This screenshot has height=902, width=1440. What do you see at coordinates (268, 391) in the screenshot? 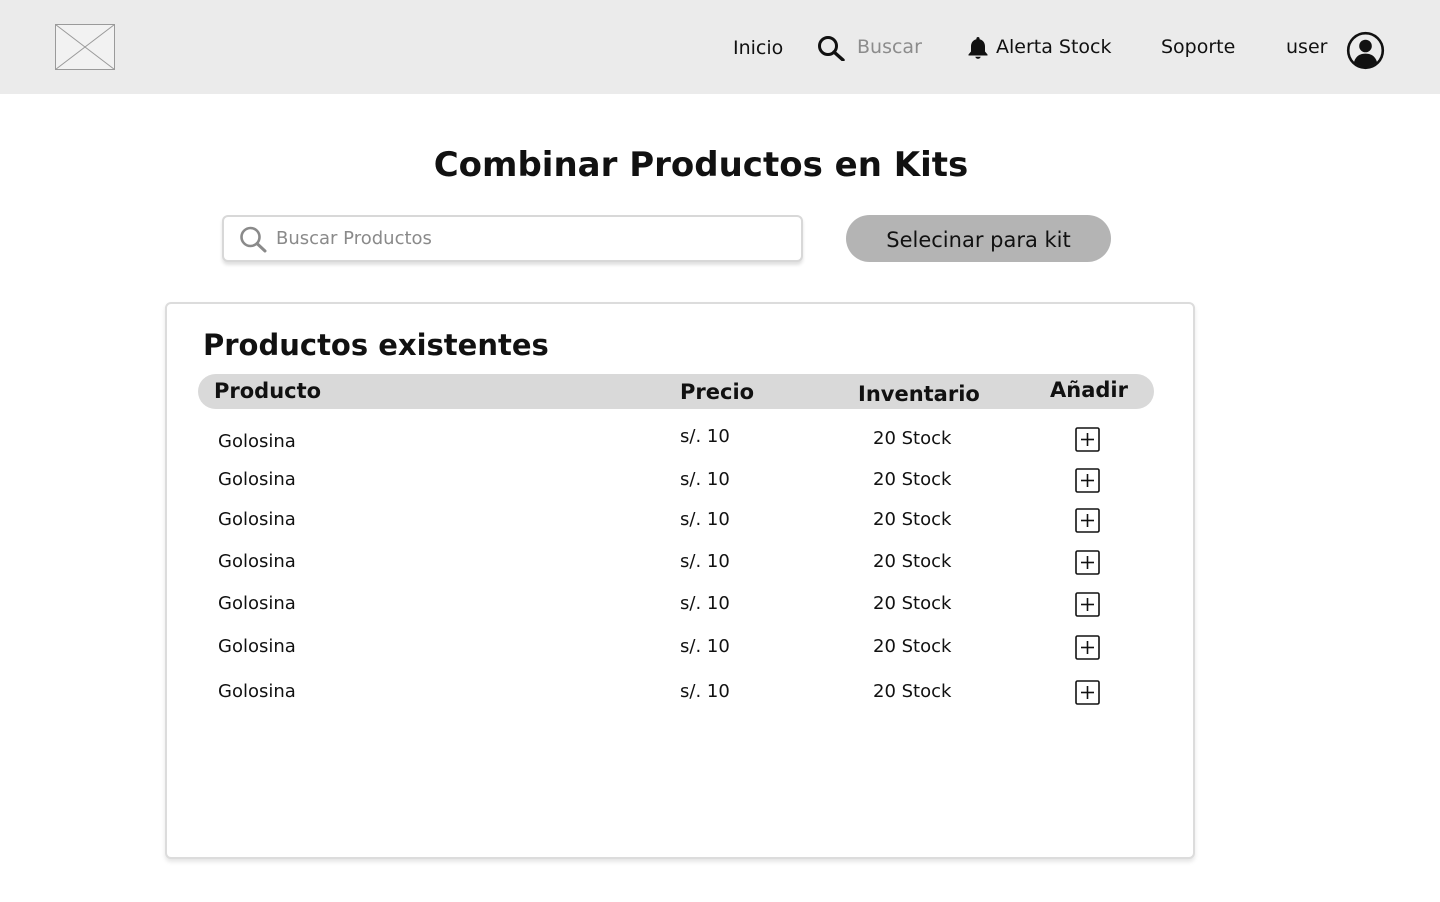
I see `column-header-producto: Producto` at bounding box center [268, 391].